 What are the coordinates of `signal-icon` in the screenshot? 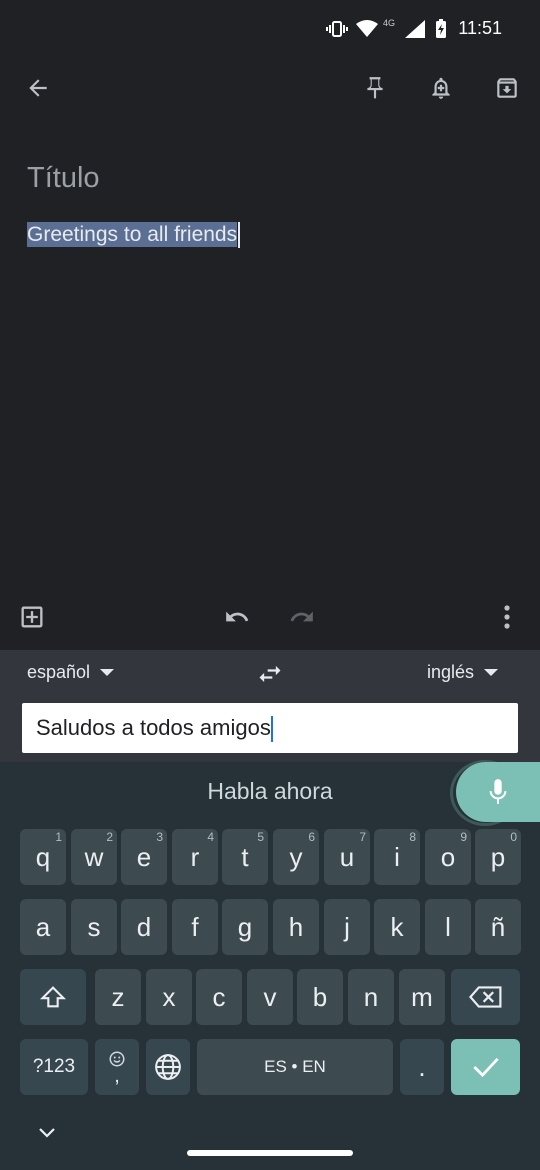 It's located at (415, 29).